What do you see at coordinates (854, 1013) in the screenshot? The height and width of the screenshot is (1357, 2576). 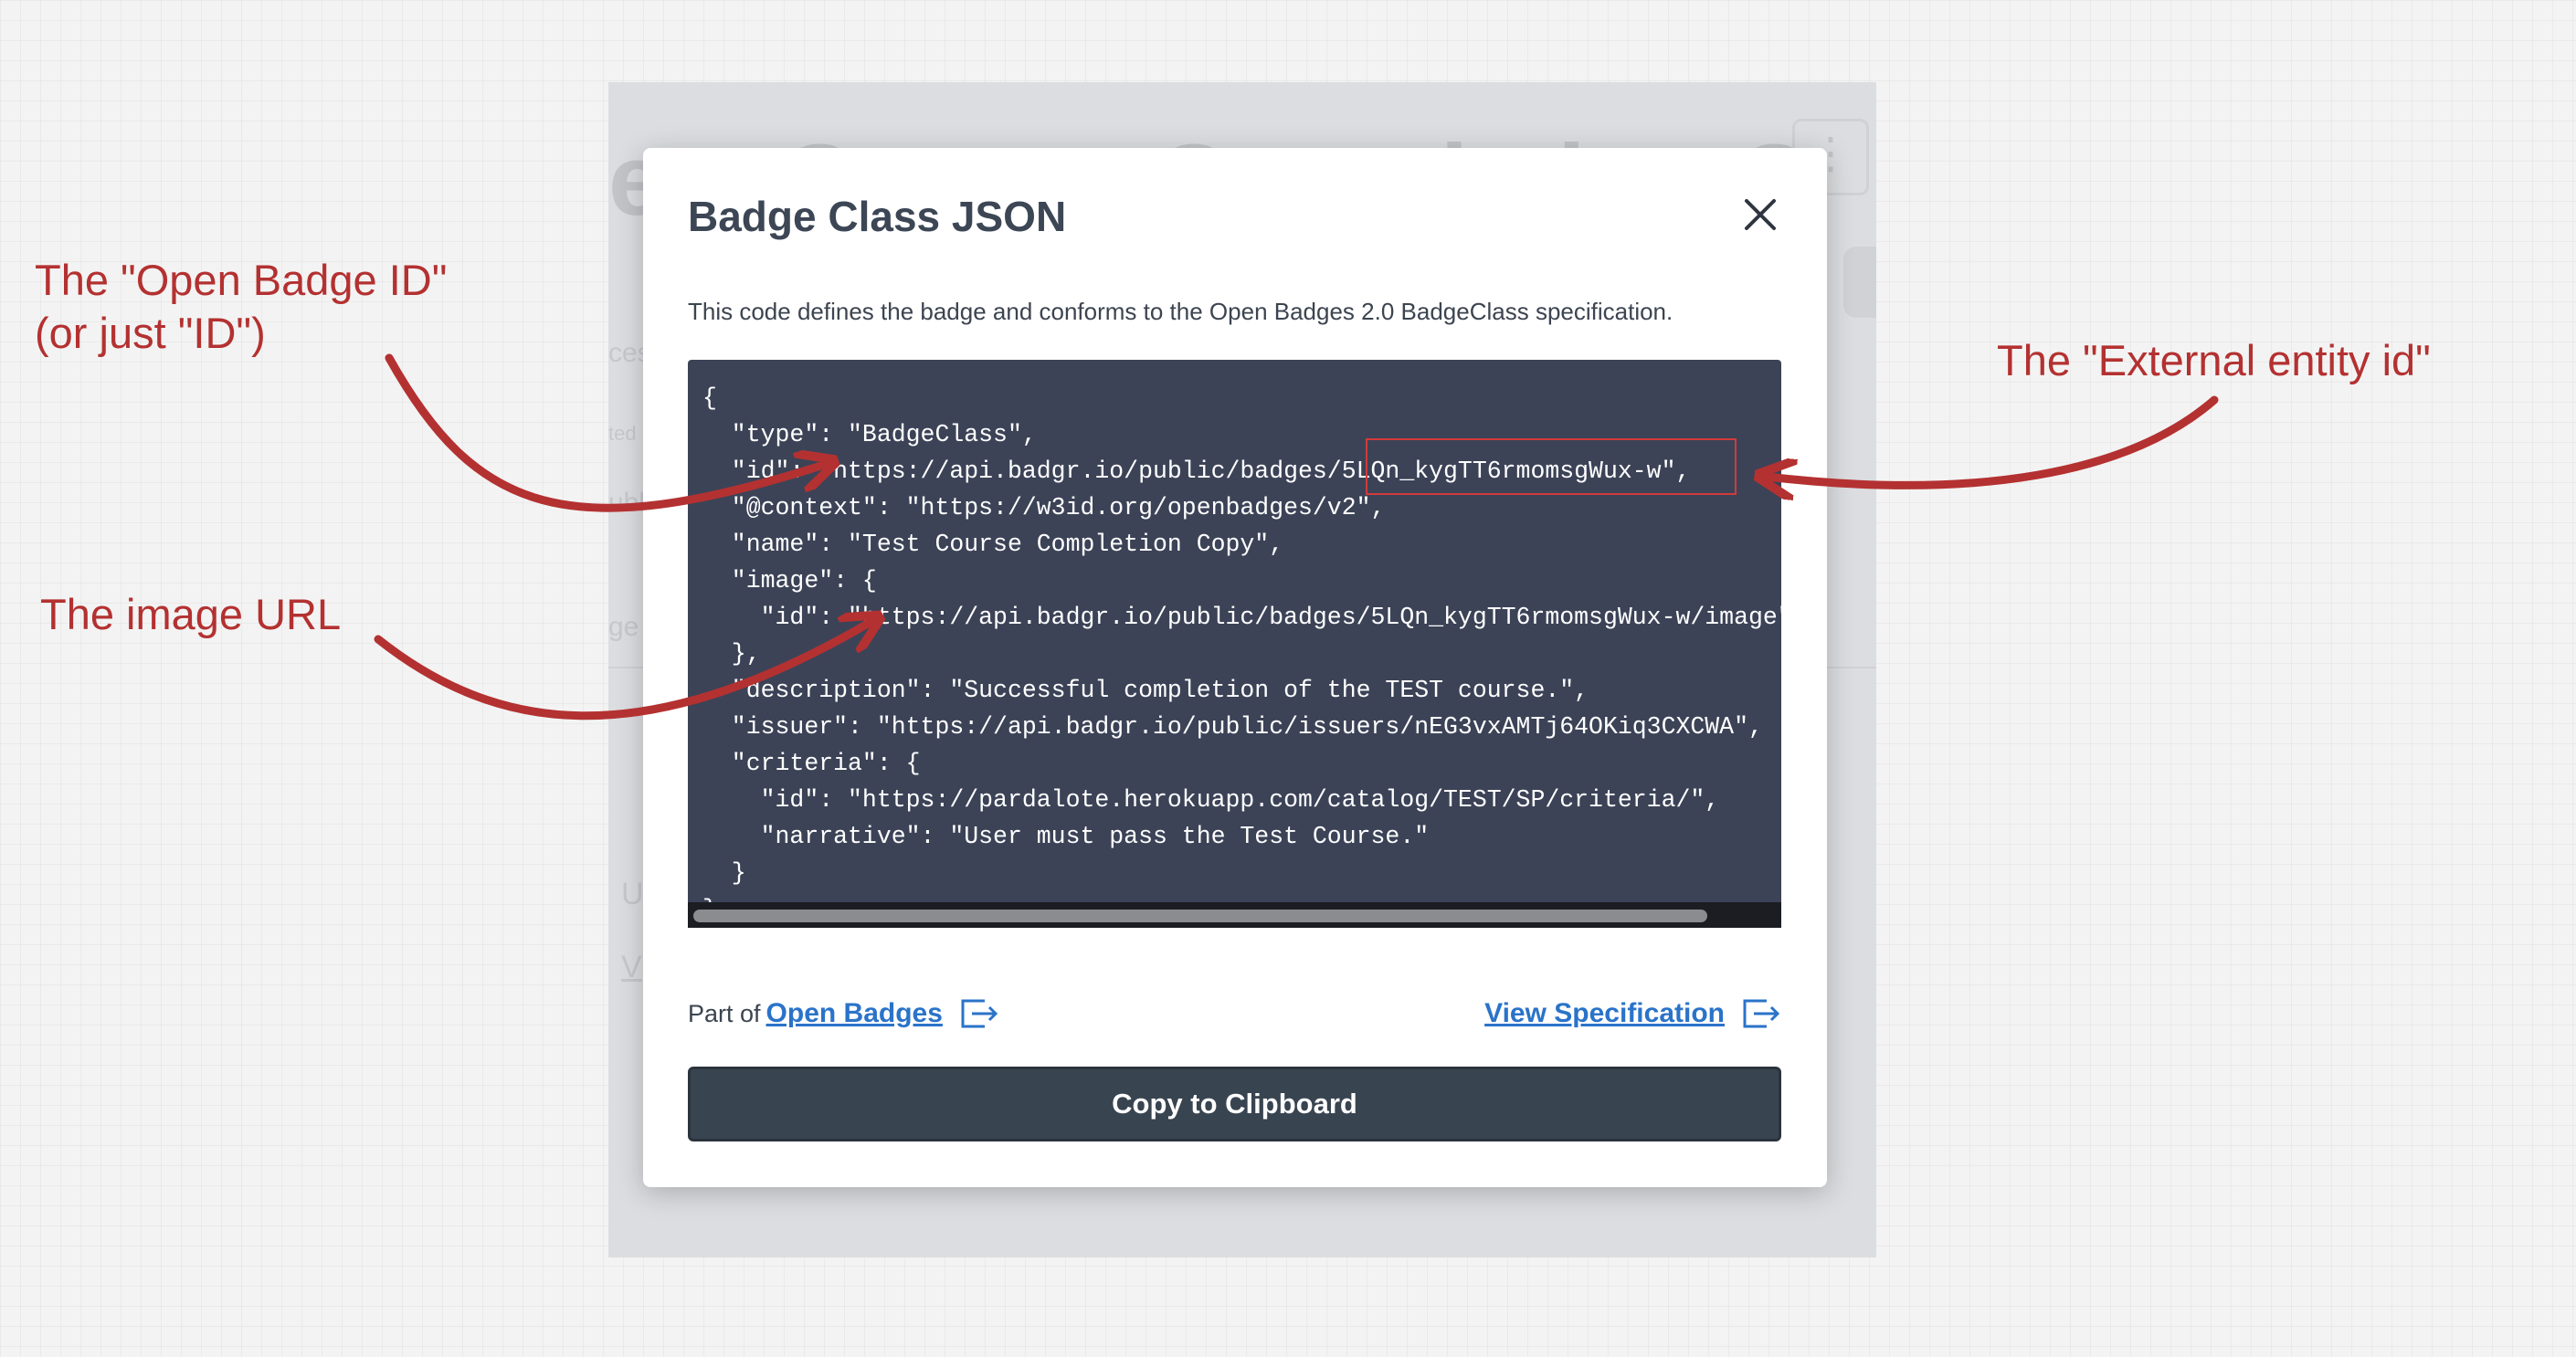 I see `open-badges-link: Open Badges` at bounding box center [854, 1013].